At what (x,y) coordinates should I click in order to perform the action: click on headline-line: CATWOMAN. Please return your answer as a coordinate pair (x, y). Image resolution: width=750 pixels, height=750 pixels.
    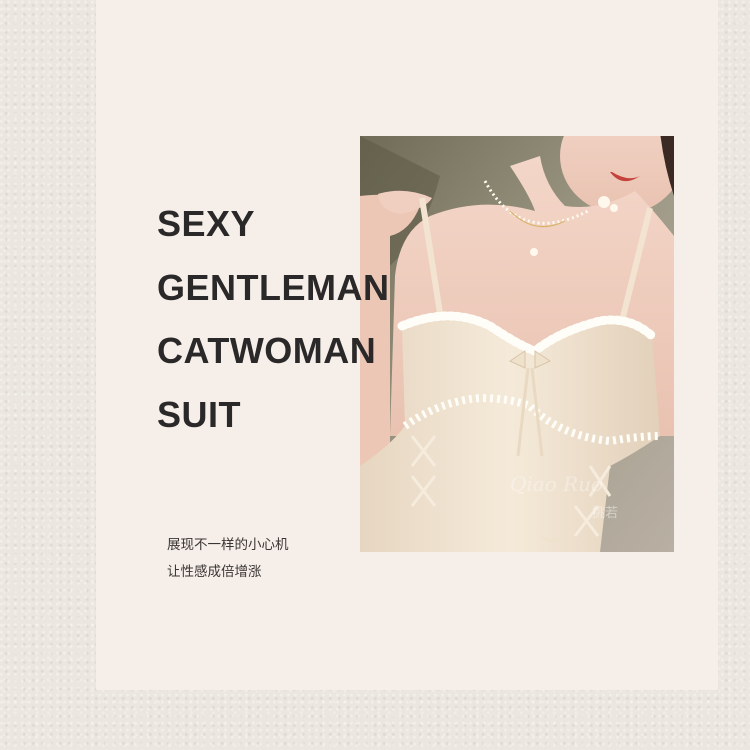
    Looking at the image, I should click on (267, 350).